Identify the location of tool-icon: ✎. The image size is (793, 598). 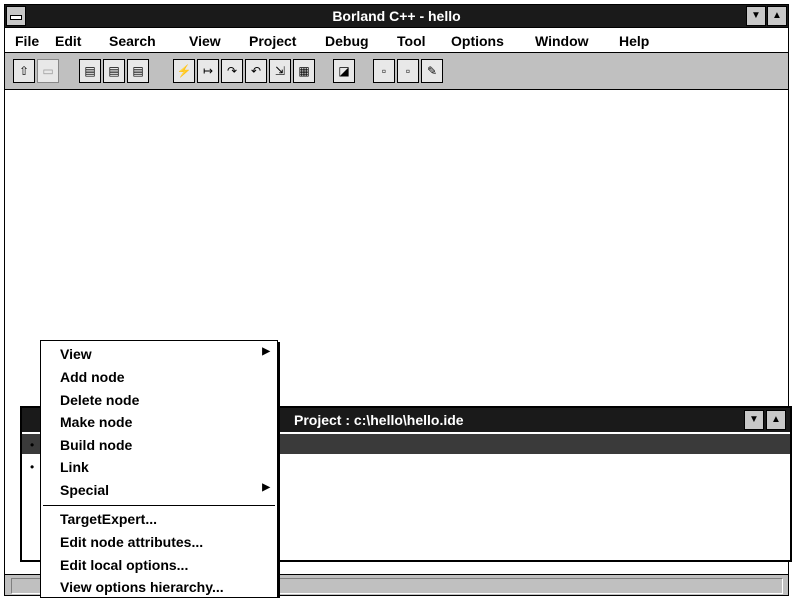
(432, 71).